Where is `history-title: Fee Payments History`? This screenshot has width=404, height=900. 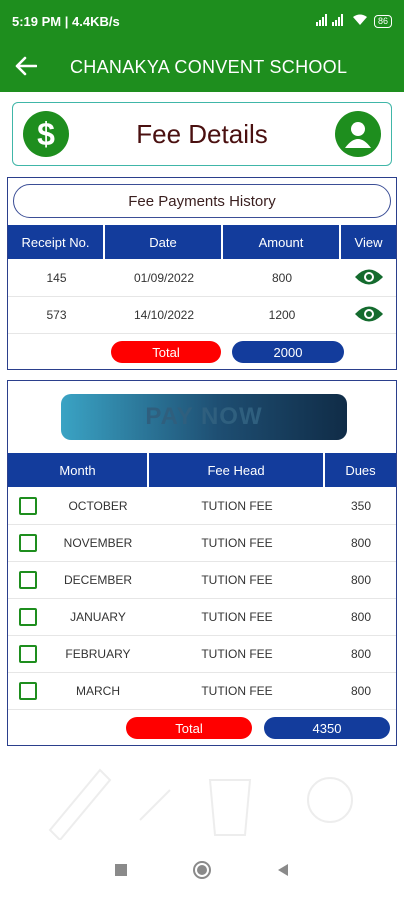 history-title: Fee Payments History is located at coordinates (202, 201).